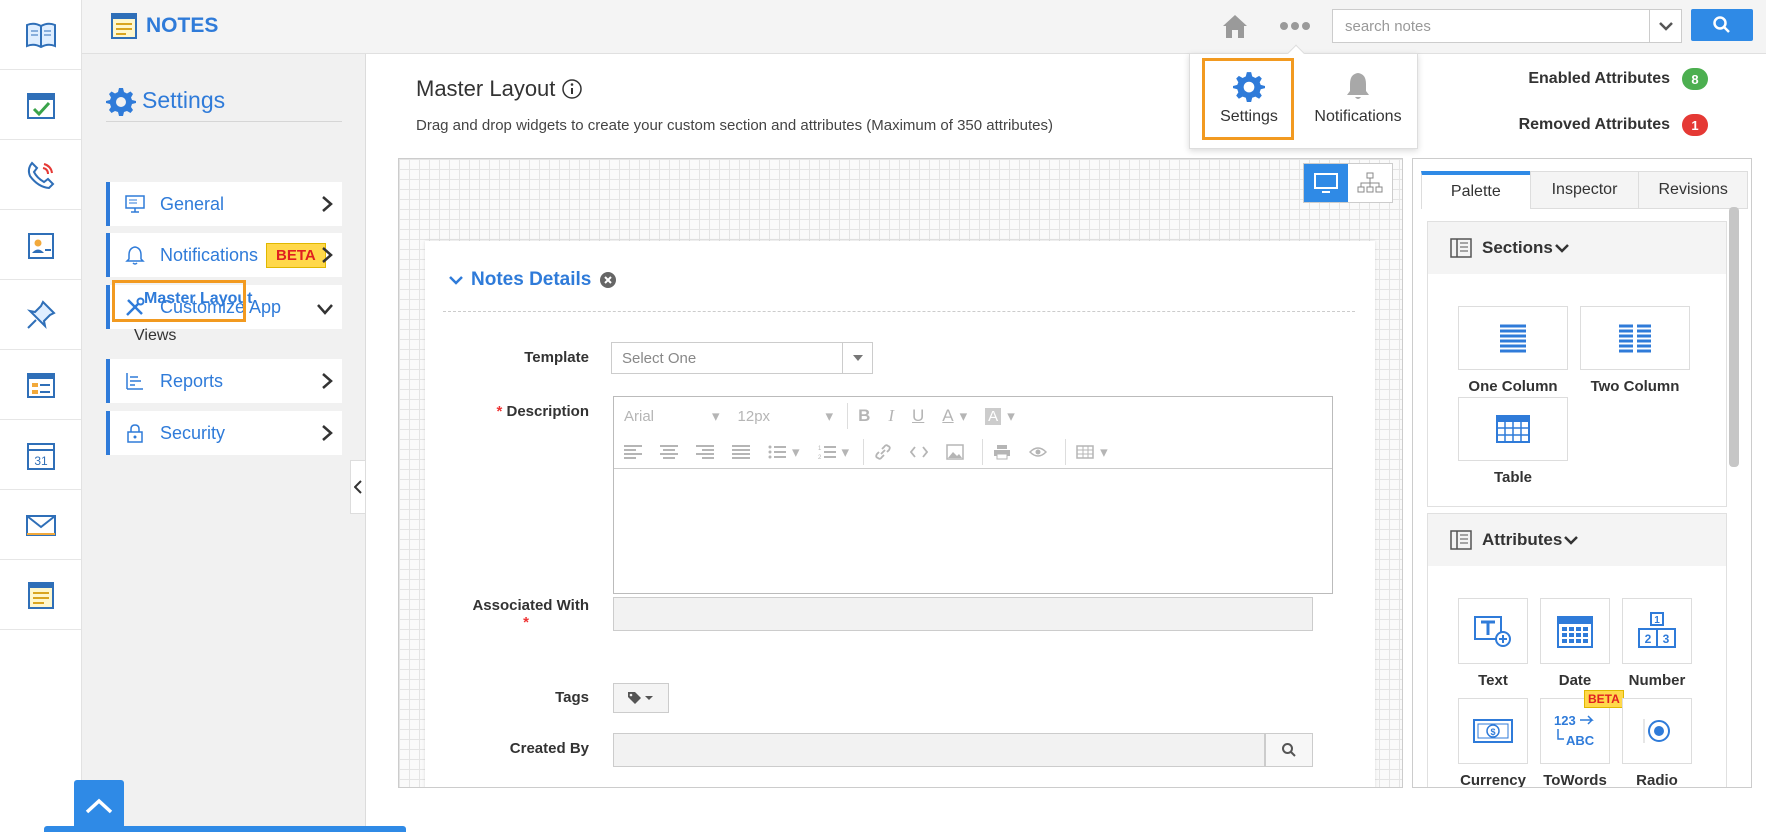 This screenshot has width=1766, height=832. Describe the element at coordinates (864, 416) in the screenshot. I see `bold-button: B` at that location.